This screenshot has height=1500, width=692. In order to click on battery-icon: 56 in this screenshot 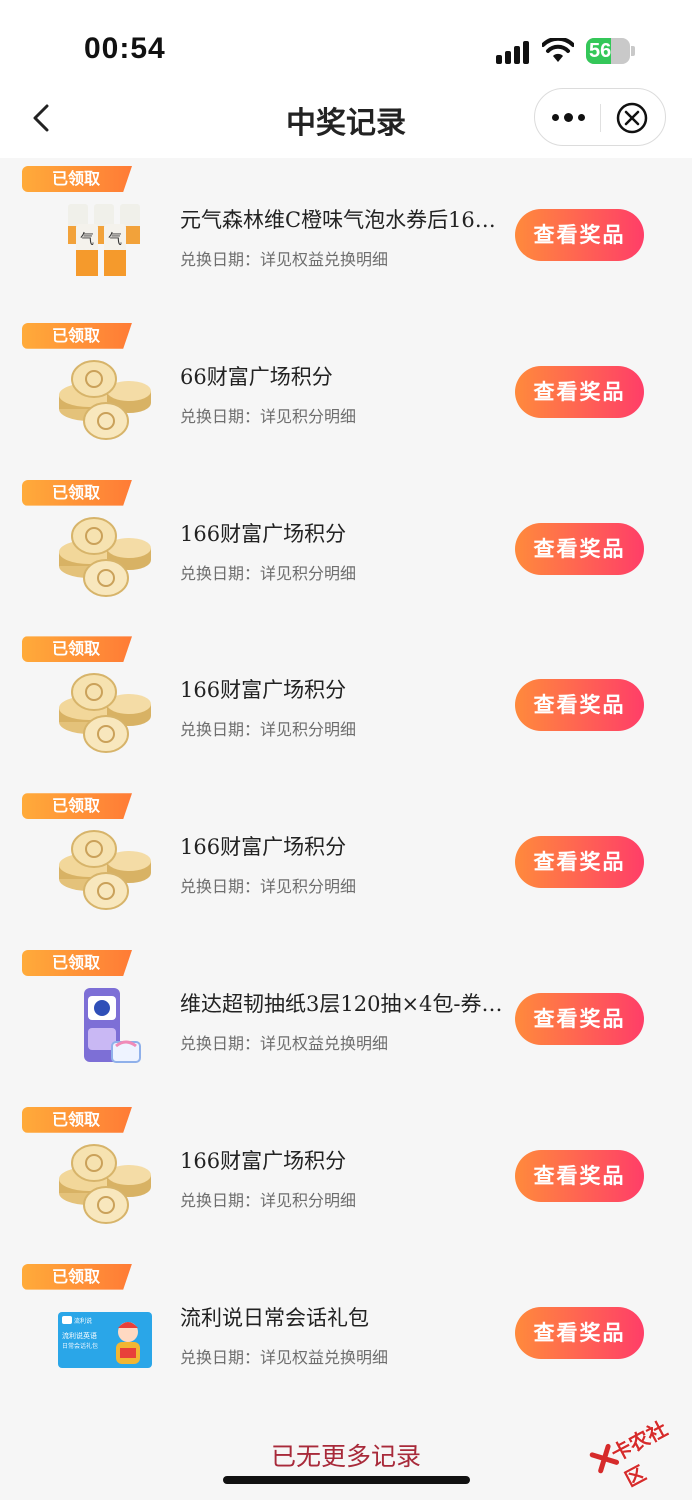, I will do `click(608, 51)`.